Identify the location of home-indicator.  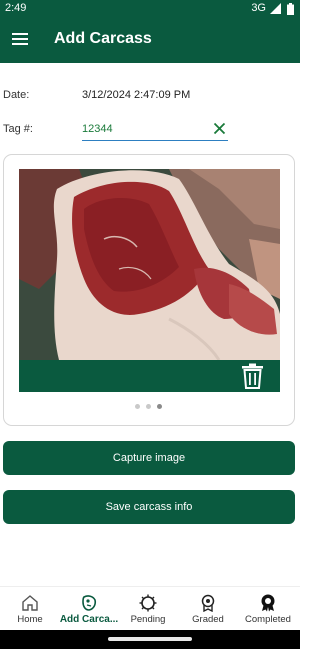
(150, 639).